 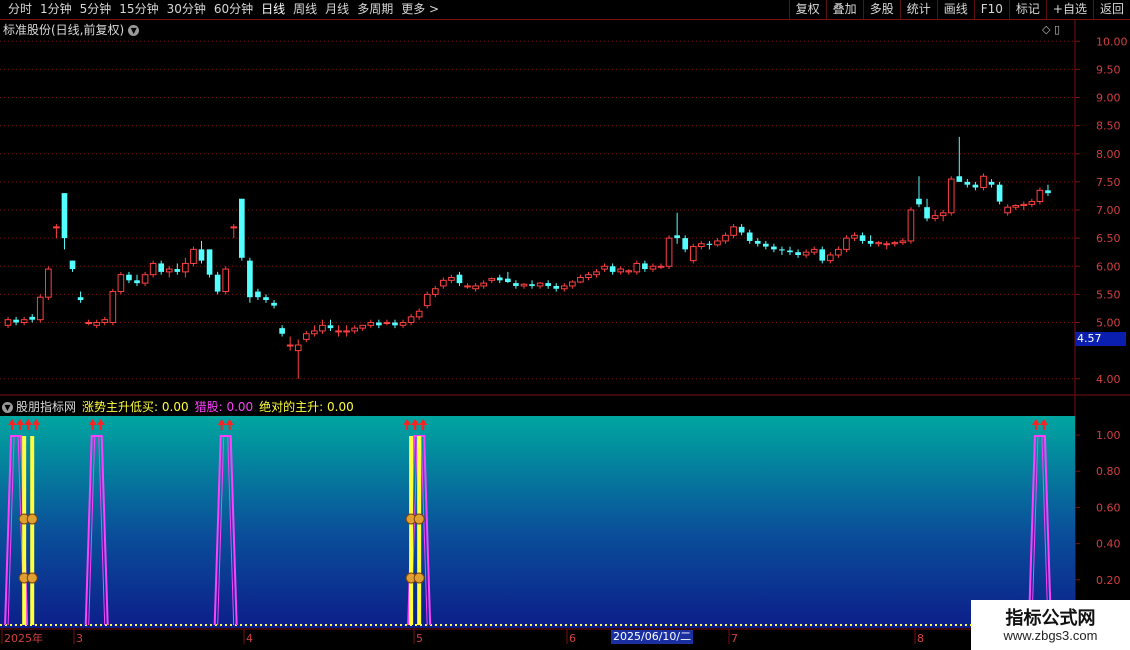 What do you see at coordinates (1108, 210) in the screenshot?
I see `y-tick-label: 7.00` at bounding box center [1108, 210].